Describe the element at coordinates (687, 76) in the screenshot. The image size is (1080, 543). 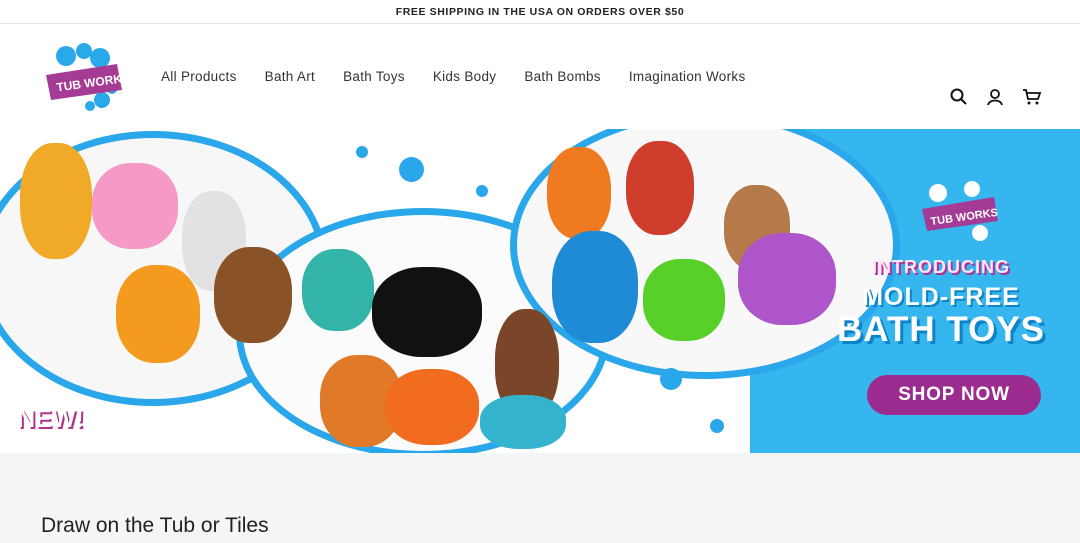
I see `nav-imagination-works: Imagination Works` at that location.